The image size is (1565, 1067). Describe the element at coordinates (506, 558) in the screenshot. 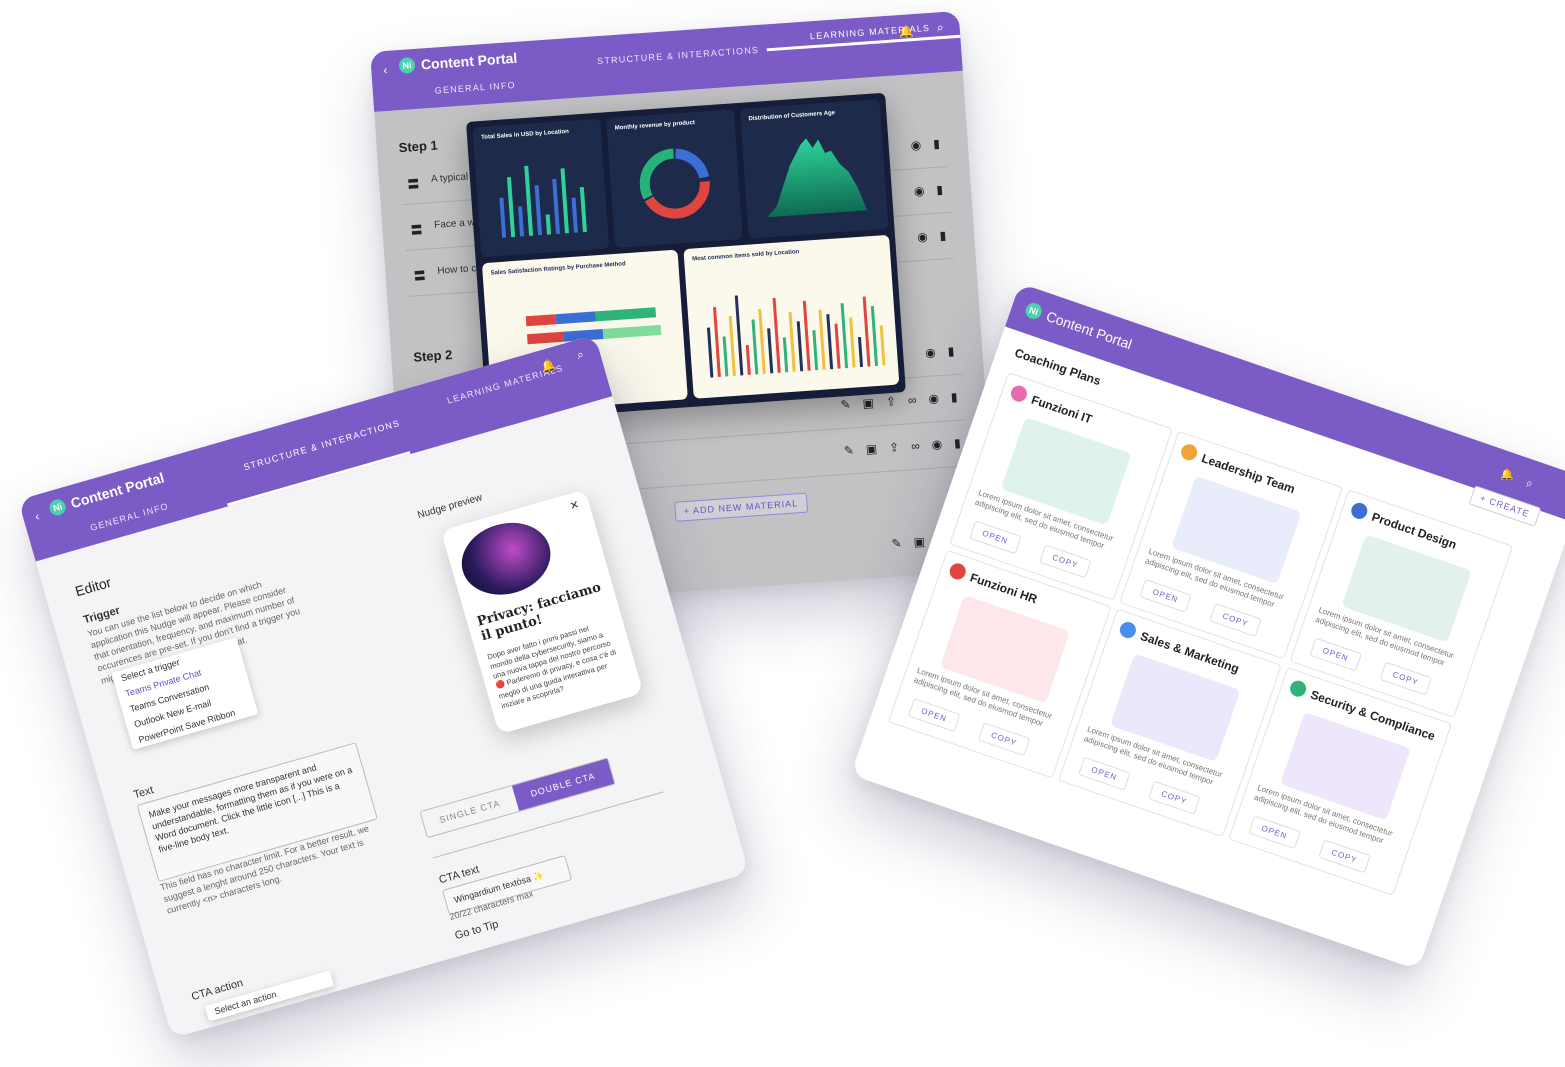

I see `nudge-image` at that location.